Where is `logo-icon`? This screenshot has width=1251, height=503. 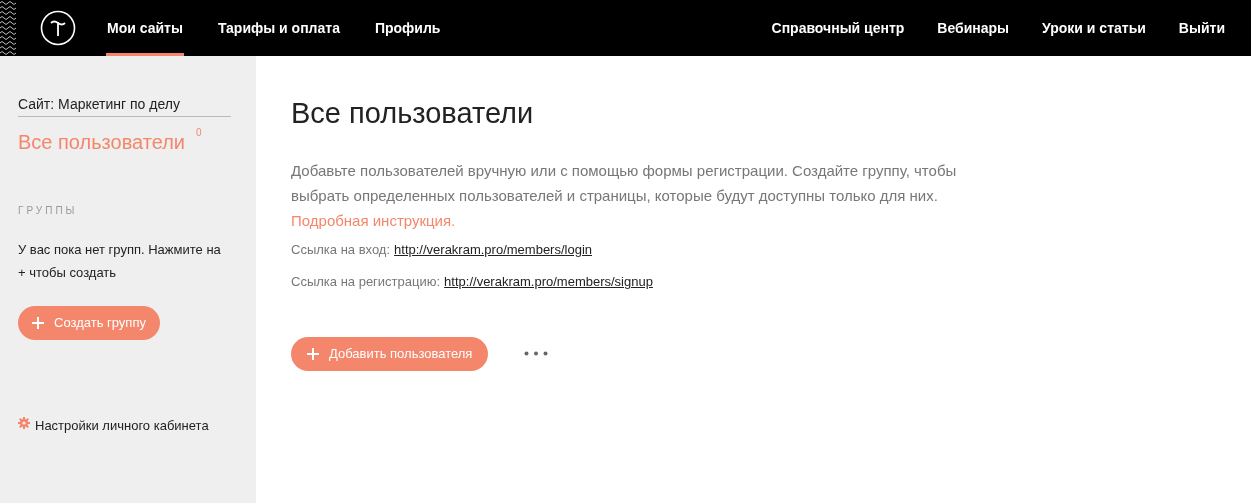 logo-icon is located at coordinates (58, 28).